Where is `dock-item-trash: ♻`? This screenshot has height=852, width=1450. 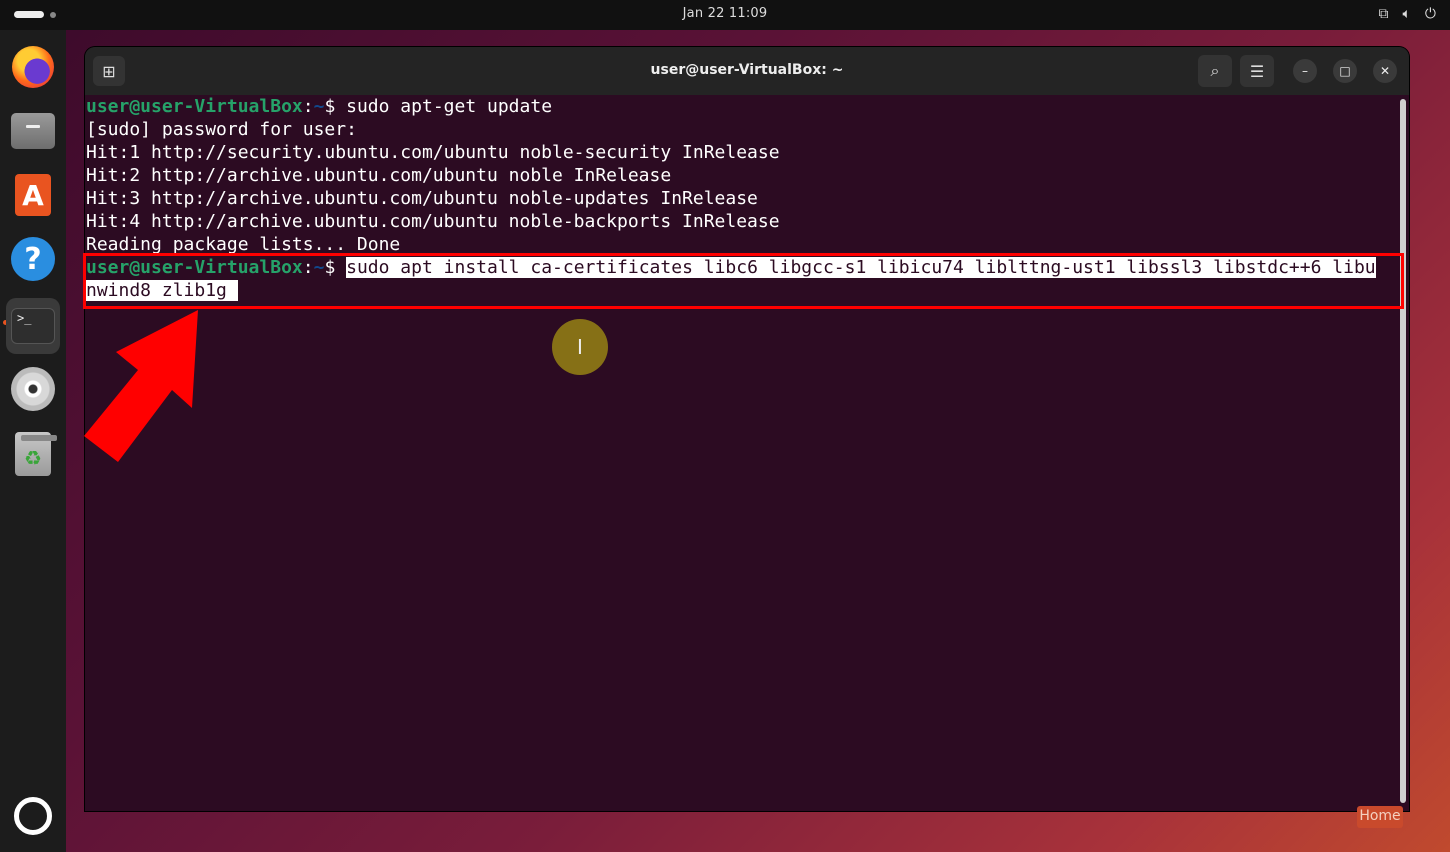
dock-item-trash: ♻ is located at coordinates (33, 454).